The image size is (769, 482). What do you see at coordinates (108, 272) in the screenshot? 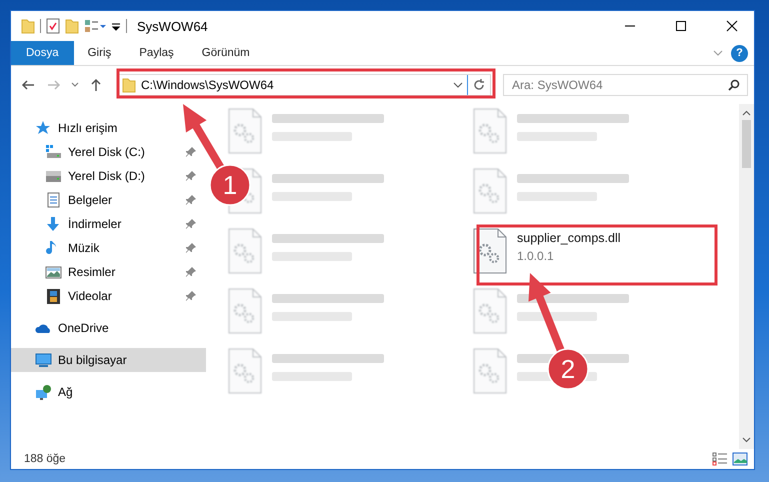
I see `nav-item: Resimler` at bounding box center [108, 272].